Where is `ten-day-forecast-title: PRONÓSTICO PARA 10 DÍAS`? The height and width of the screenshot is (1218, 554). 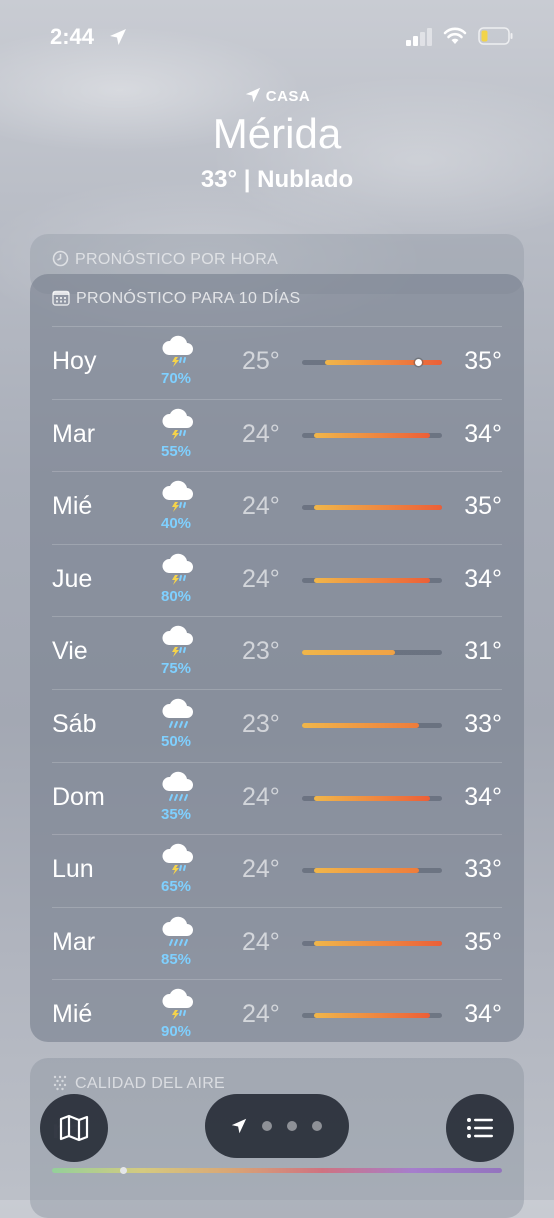 ten-day-forecast-title: PRONÓSTICO PARA 10 DÍAS is located at coordinates (188, 298).